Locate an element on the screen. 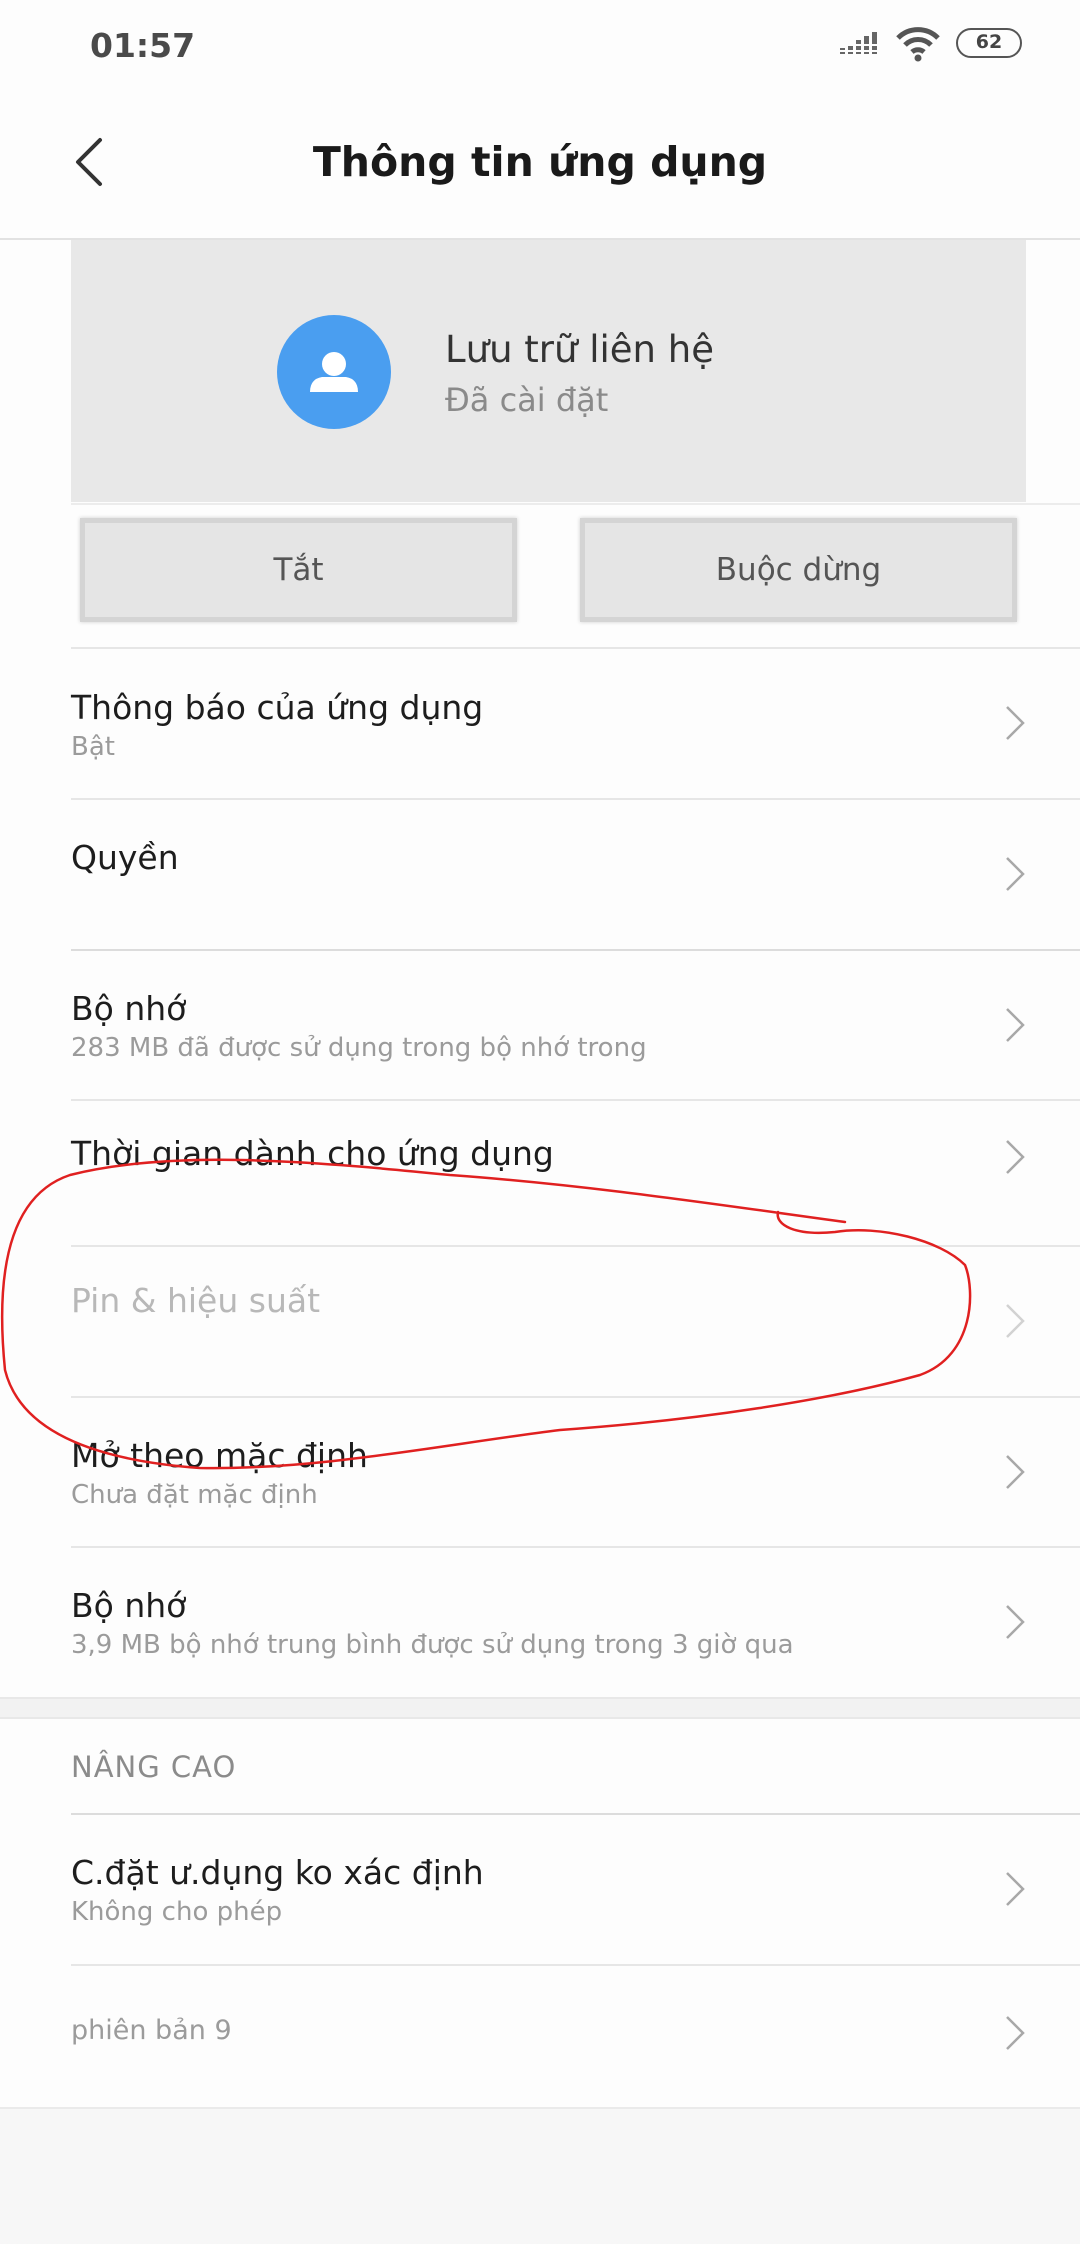  status-bar: 01:57 62 is located at coordinates (540, 46).